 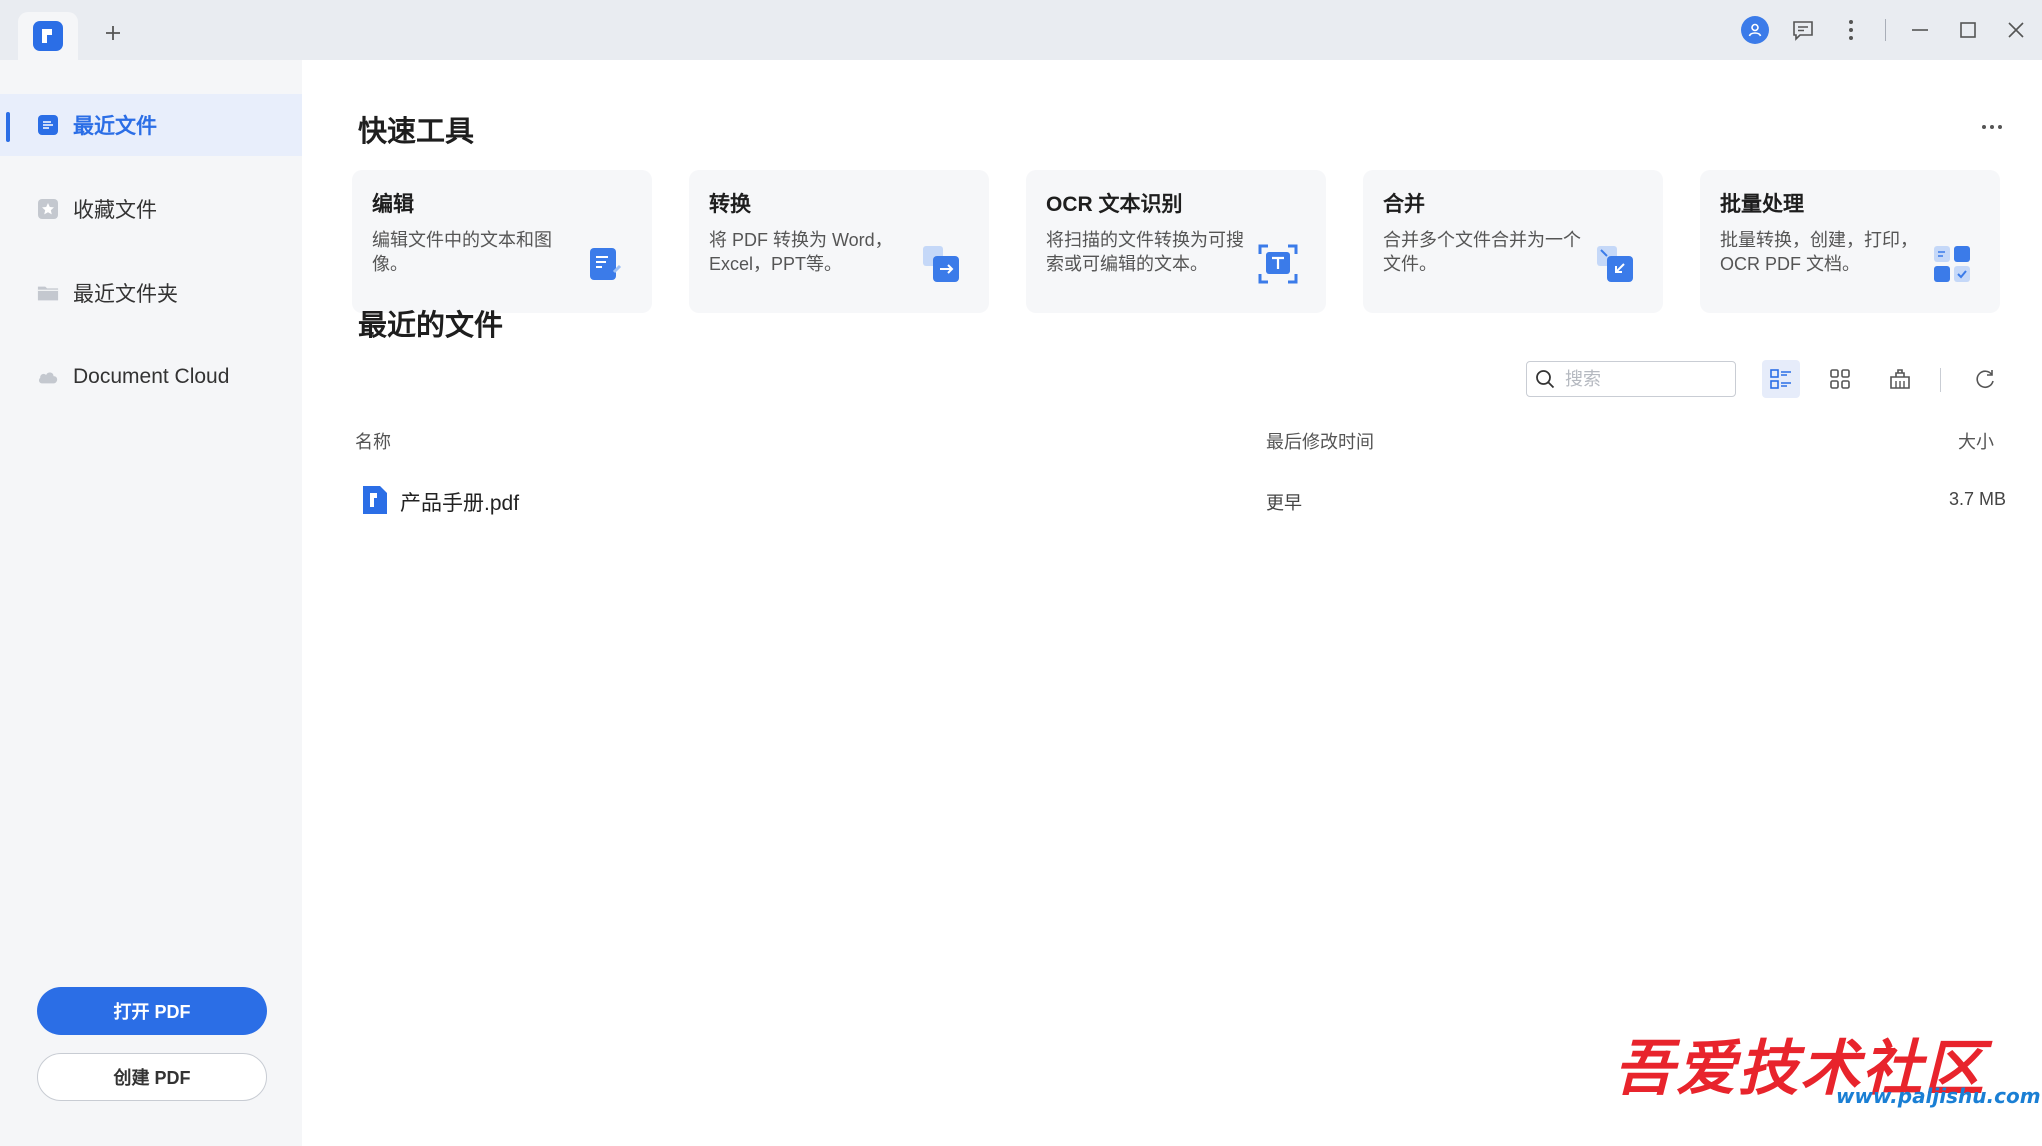 I want to click on tool-card-convert: 转换 将 PDF 转换为 Word，Excel，PPT等。, so click(x=839, y=241).